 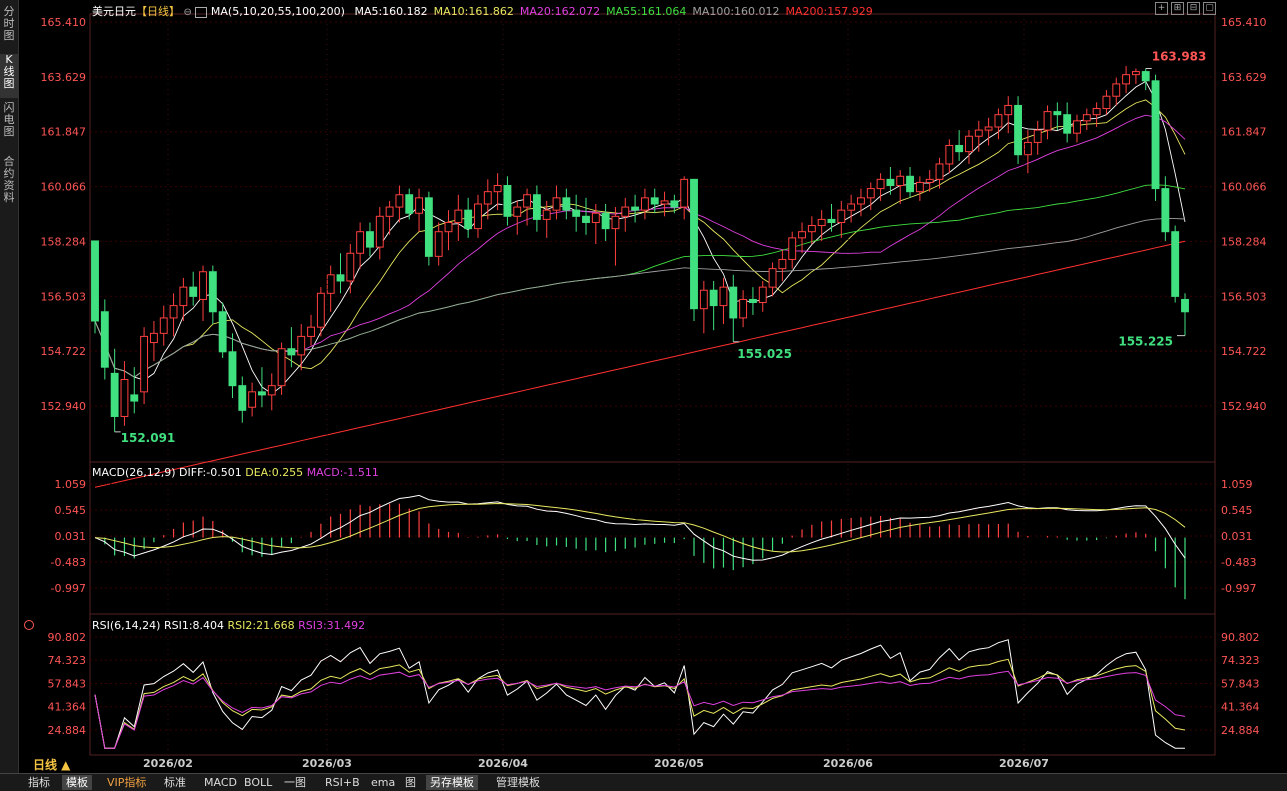 What do you see at coordinates (51, 764) in the screenshot?
I see `period-selector: 日线 ▲` at bounding box center [51, 764].